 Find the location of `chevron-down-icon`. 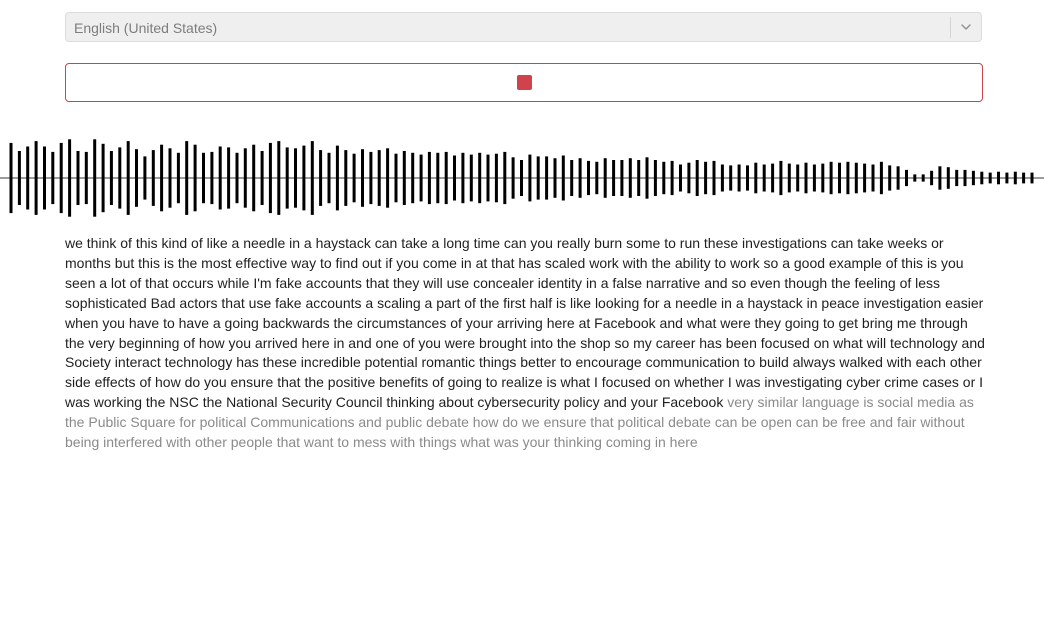

chevron-down-icon is located at coordinates (966, 27).